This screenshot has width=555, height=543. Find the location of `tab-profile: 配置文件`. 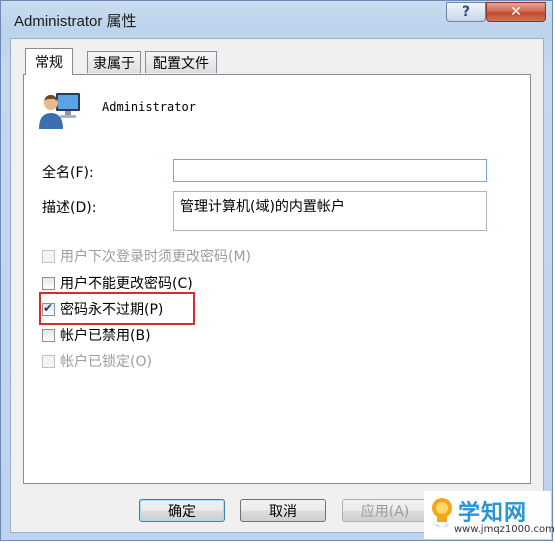

tab-profile: 配置文件 is located at coordinates (181, 62).